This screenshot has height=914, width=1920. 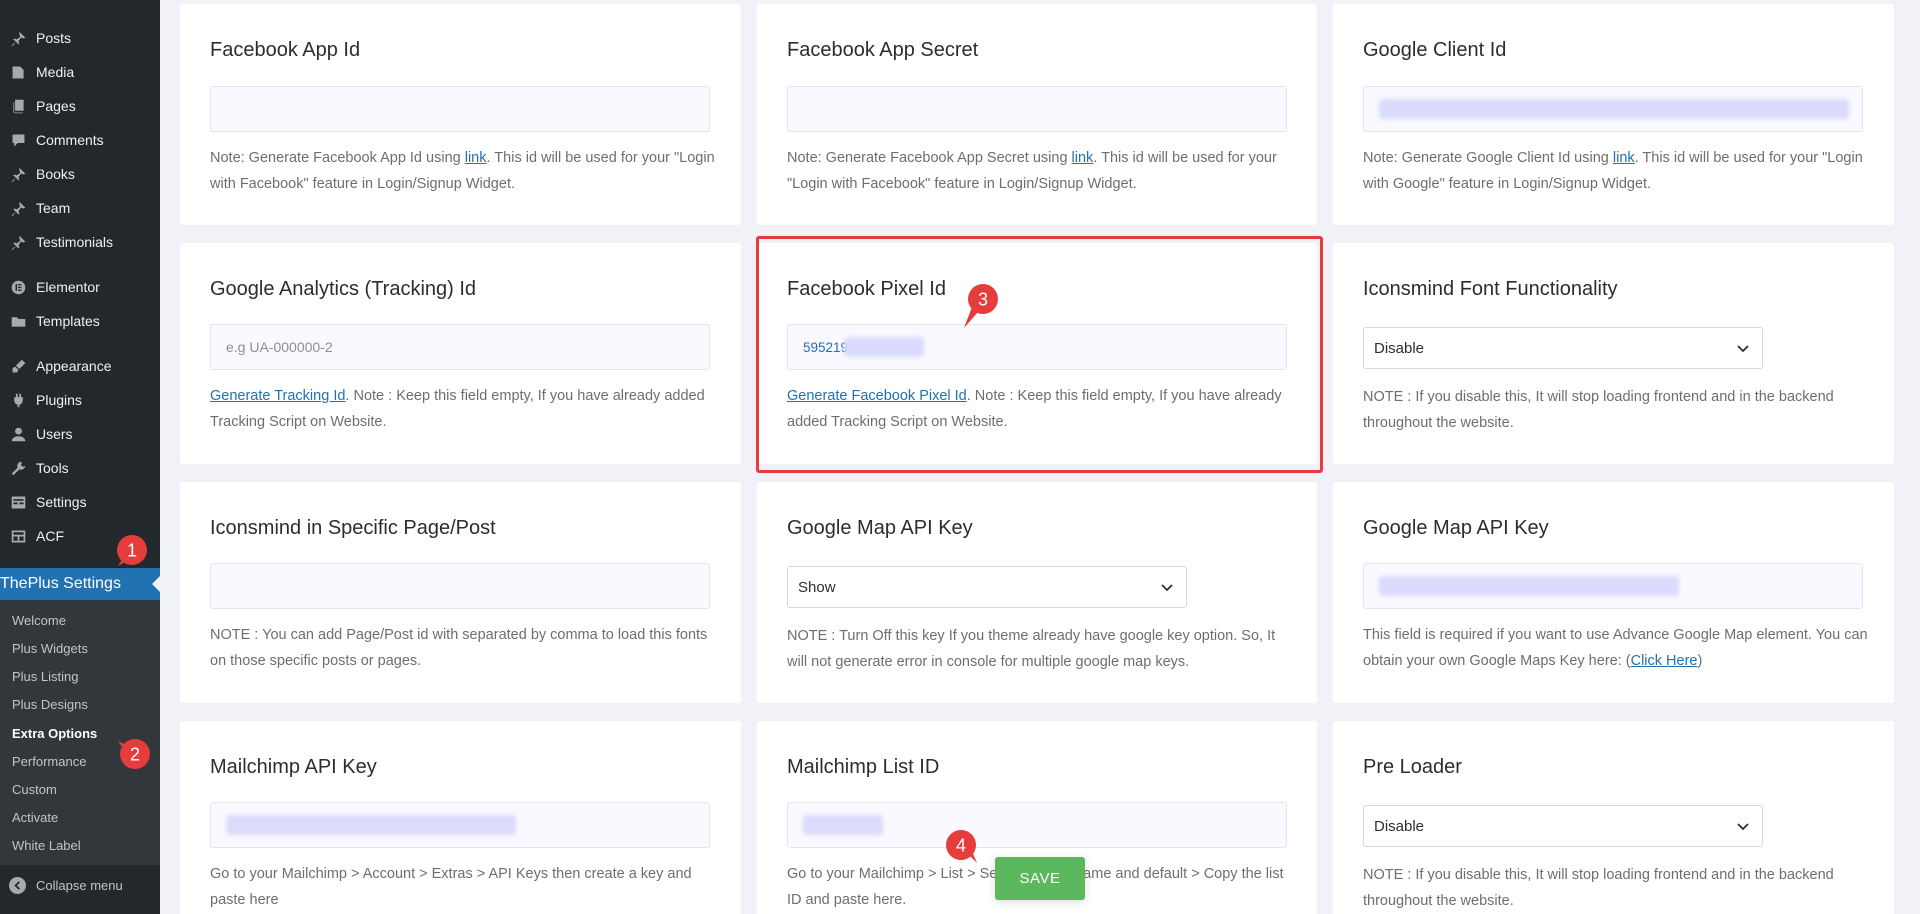 What do you see at coordinates (156, 584) in the screenshot?
I see `active-menu-pointer` at bounding box center [156, 584].